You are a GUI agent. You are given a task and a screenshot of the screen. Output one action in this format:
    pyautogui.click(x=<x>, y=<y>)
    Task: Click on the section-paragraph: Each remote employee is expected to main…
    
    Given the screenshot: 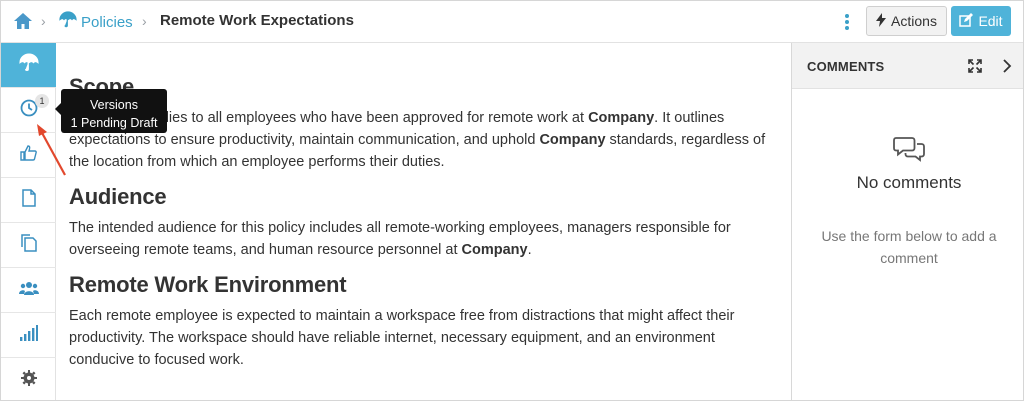 What is the action you would take?
    pyautogui.click(x=402, y=338)
    